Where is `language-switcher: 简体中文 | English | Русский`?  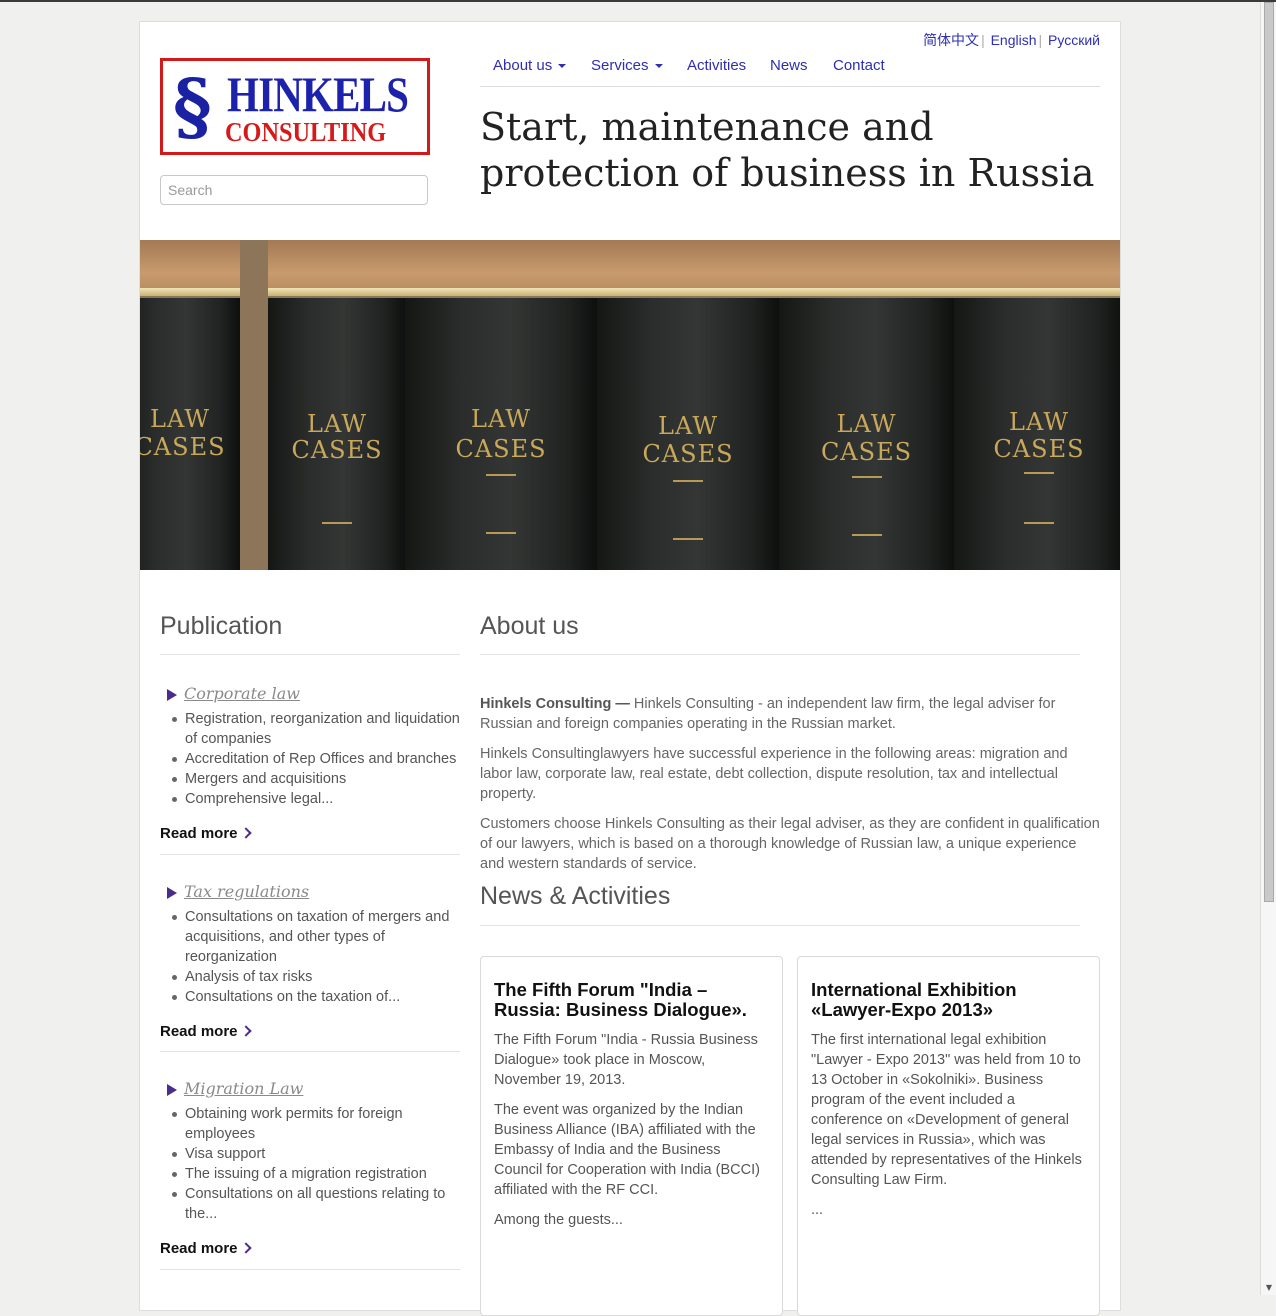
language-switcher: 简体中文 | English | Русский is located at coordinates (1011, 40).